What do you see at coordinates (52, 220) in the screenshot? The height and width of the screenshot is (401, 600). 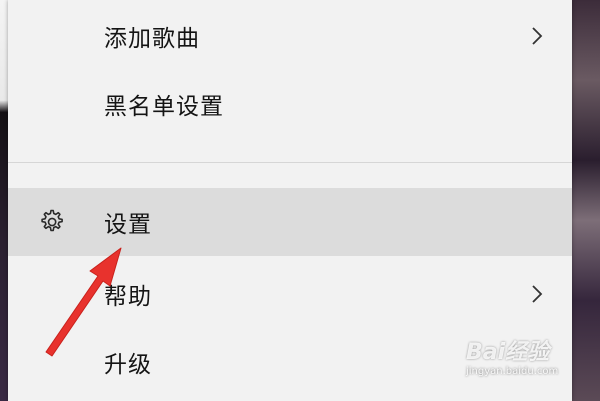 I see `gear-icon` at bounding box center [52, 220].